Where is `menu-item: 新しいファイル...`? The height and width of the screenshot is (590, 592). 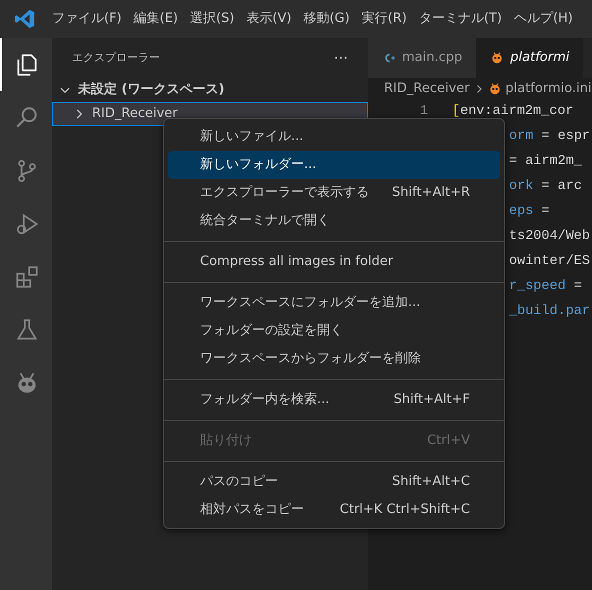 menu-item: 新しいファイル... is located at coordinates (334, 137).